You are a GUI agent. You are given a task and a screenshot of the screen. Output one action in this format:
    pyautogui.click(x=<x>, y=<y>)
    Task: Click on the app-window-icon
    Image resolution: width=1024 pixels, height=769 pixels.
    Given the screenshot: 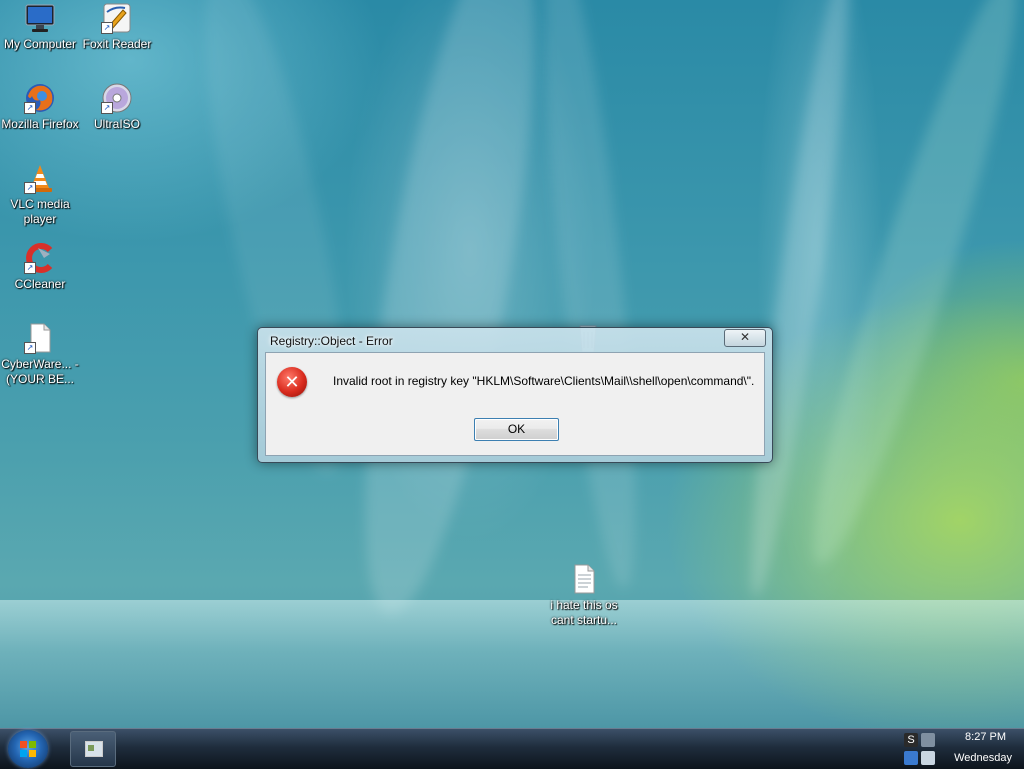 What is the action you would take?
    pyautogui.click(x=94, y=749)
    